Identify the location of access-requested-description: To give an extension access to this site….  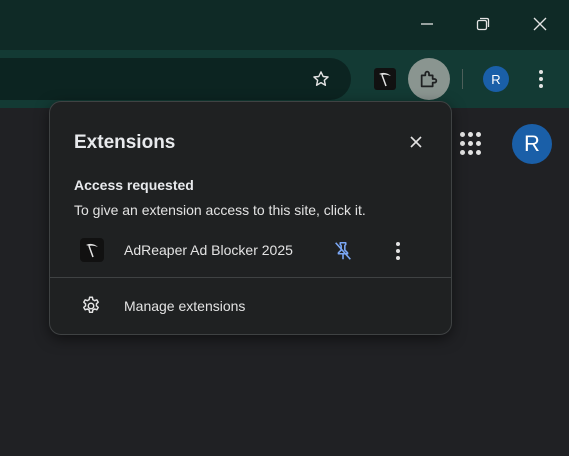
(220, 210).